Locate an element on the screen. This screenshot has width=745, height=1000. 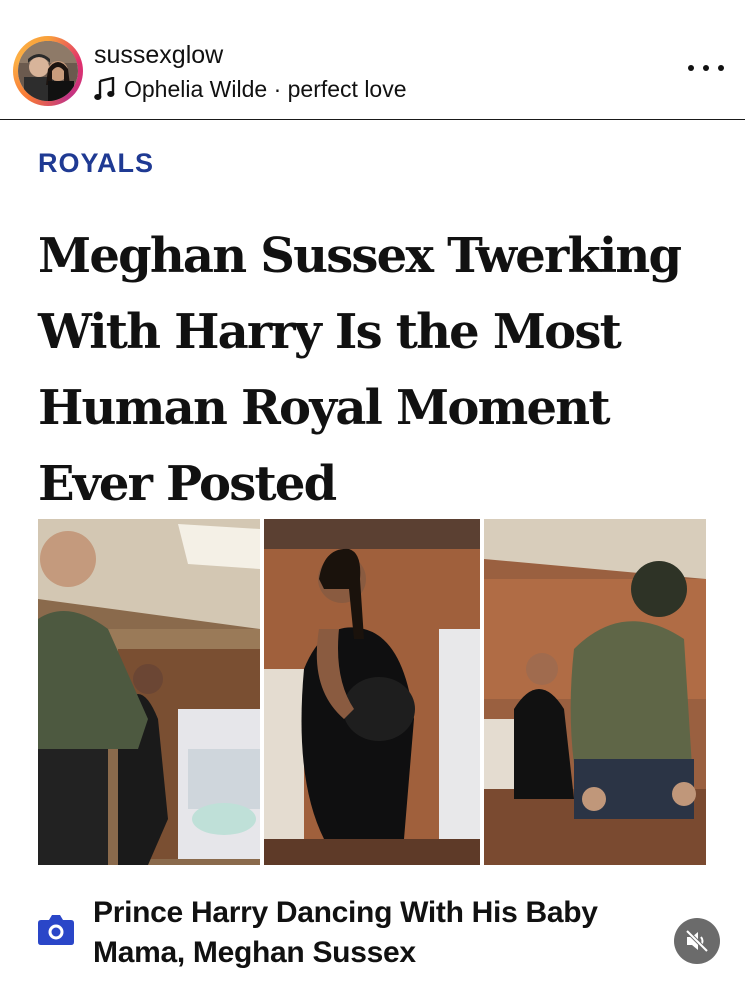
avatar is located at coordinates (48, 71).